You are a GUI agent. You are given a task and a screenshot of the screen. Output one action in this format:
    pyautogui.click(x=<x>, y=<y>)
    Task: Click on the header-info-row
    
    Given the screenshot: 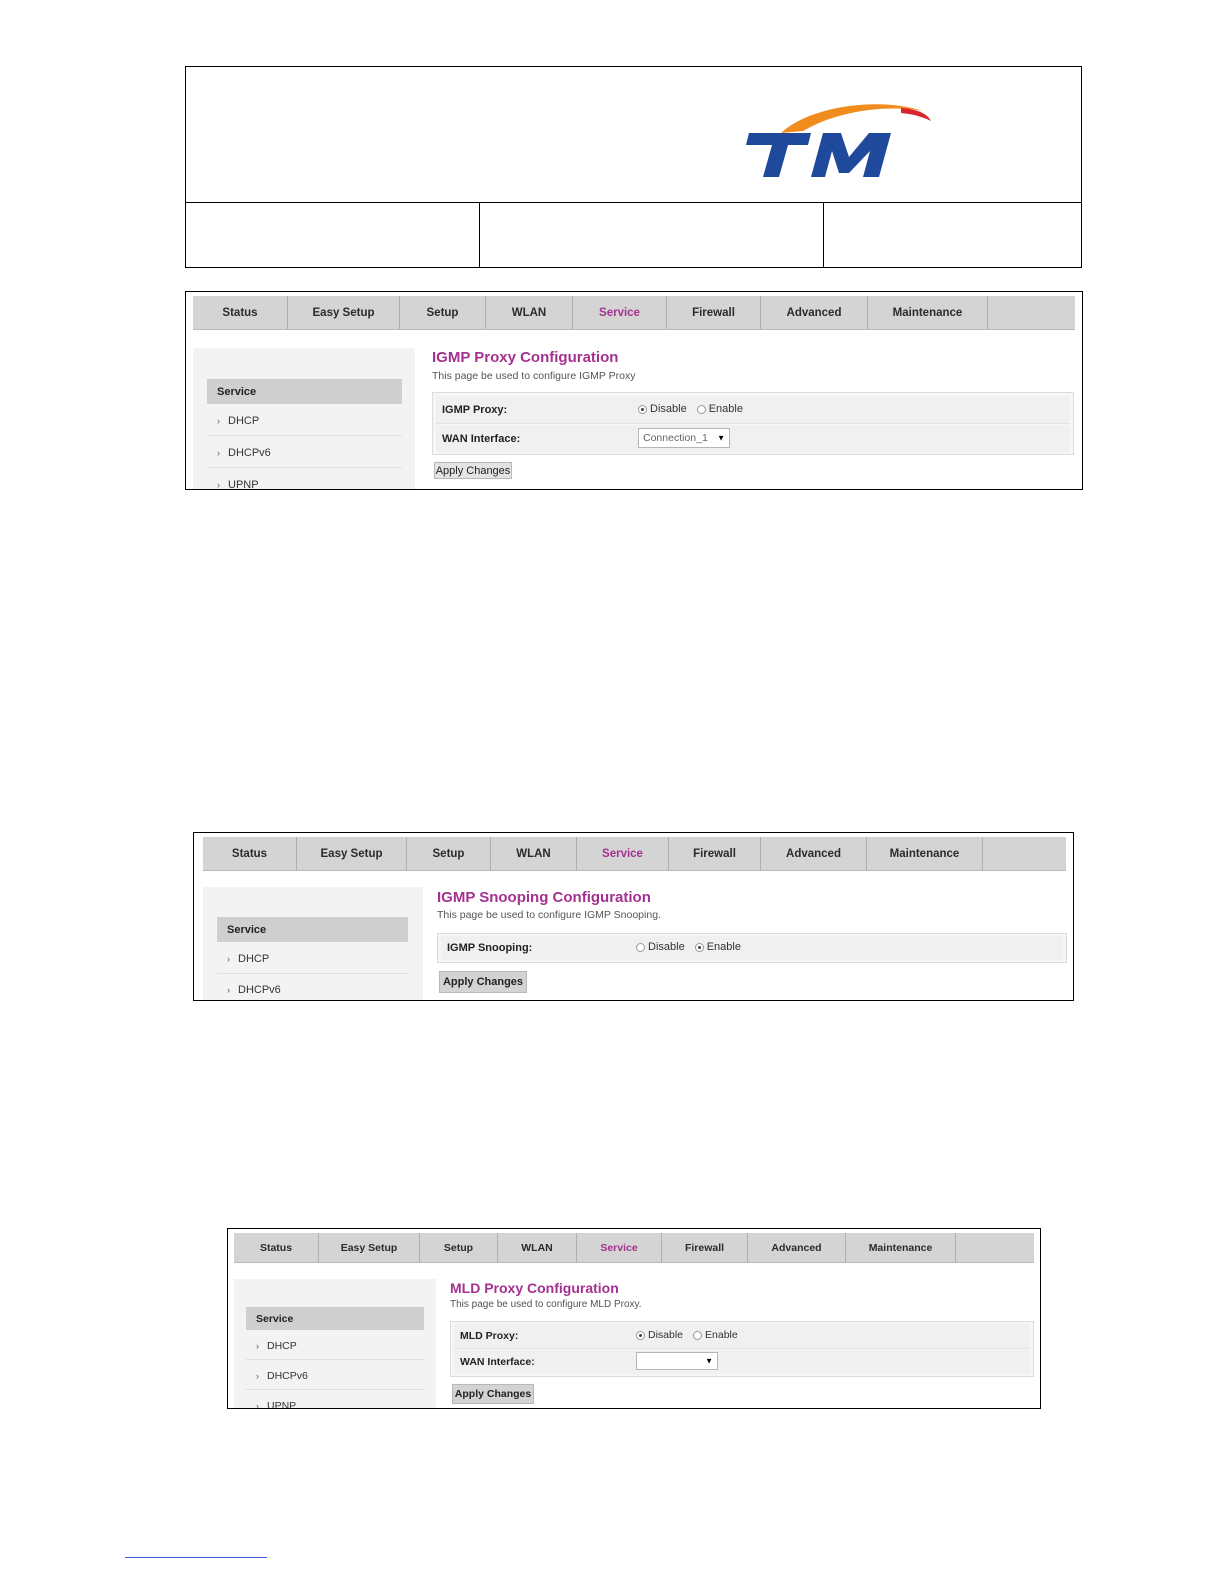 What is the action you would take?
    pyautogui.click(x=633, y=235)
    